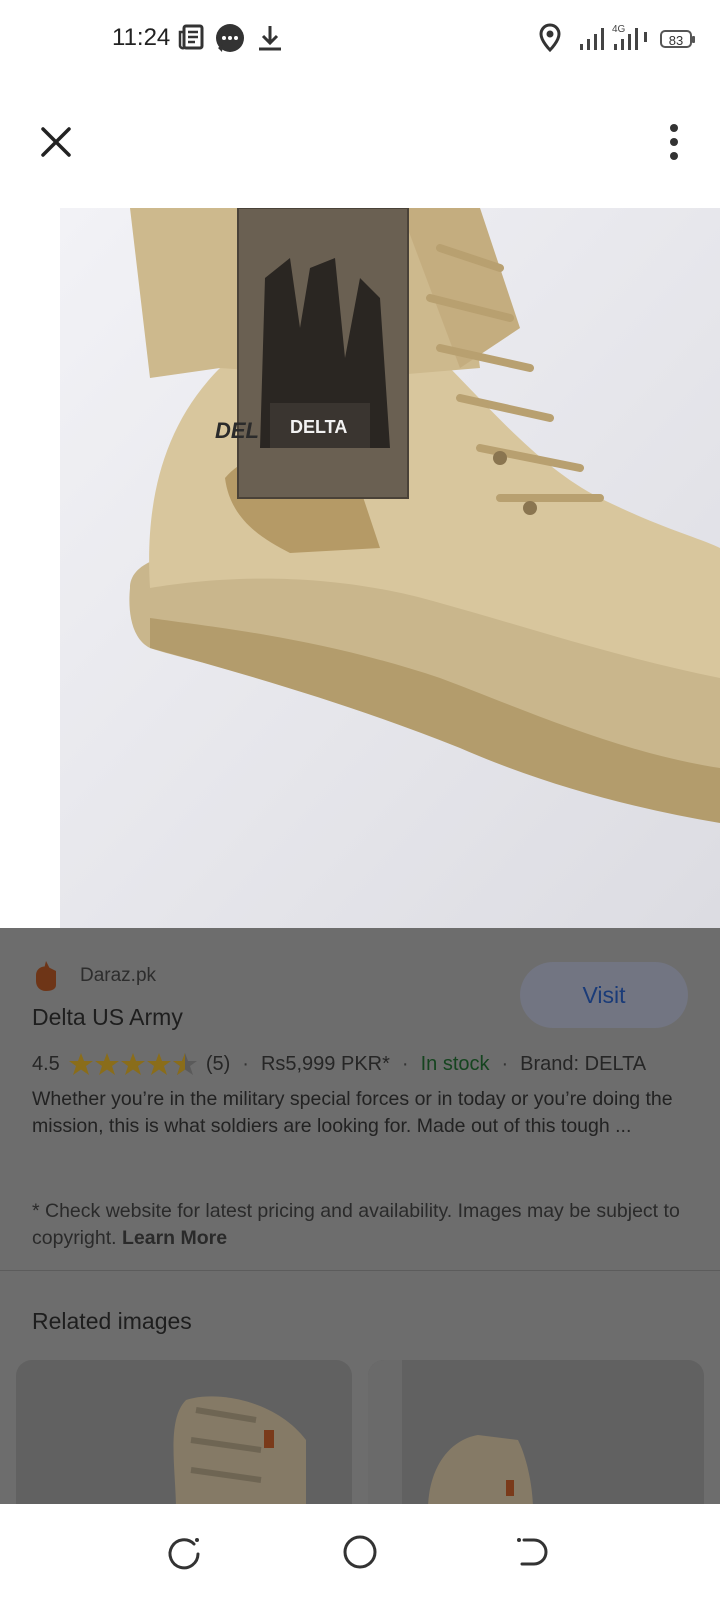 This screenshot has height=1600, width=720. I want to click on news-icon, so click(191, 37).